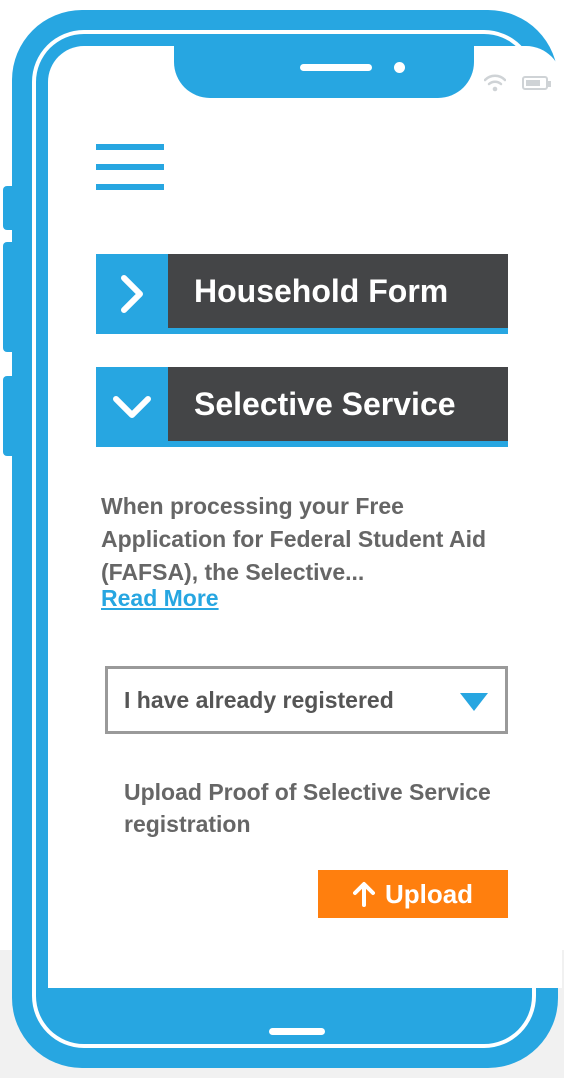 This screenshot has width=564, height=1078. What do you see at coordinates (132, 294) in the screenshot?
I see `chevron-right-icon` at bounding box center [132, 294].